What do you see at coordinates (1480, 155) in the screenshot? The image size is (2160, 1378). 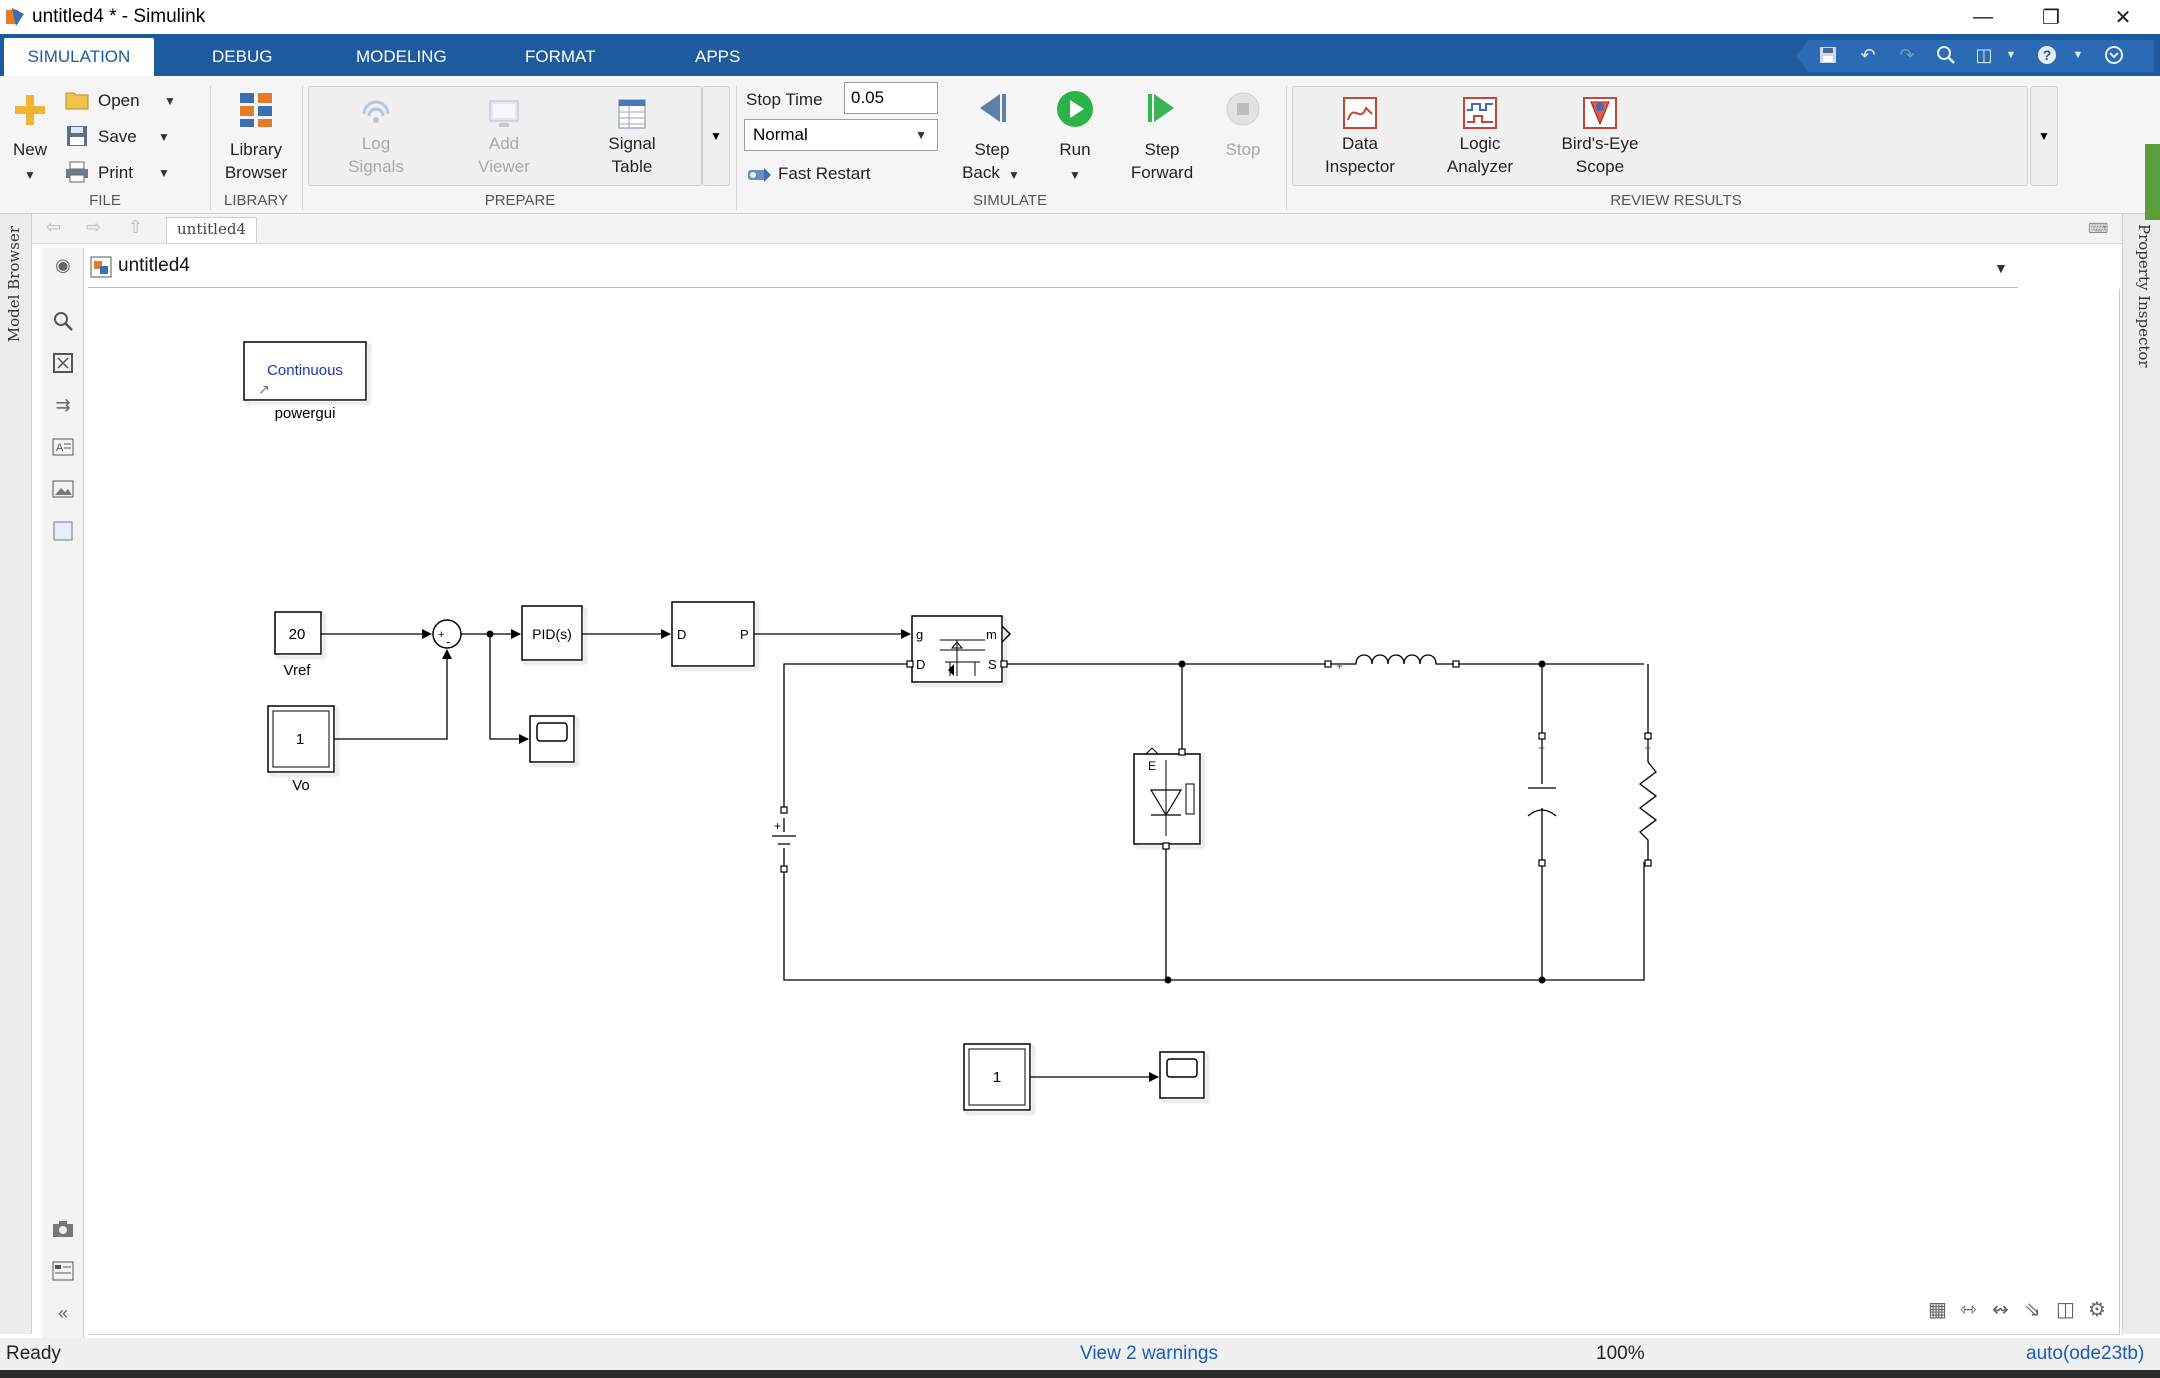 I see `logic-analyzer-button: Logic Analyzer` at bounding box center [1480, 155].